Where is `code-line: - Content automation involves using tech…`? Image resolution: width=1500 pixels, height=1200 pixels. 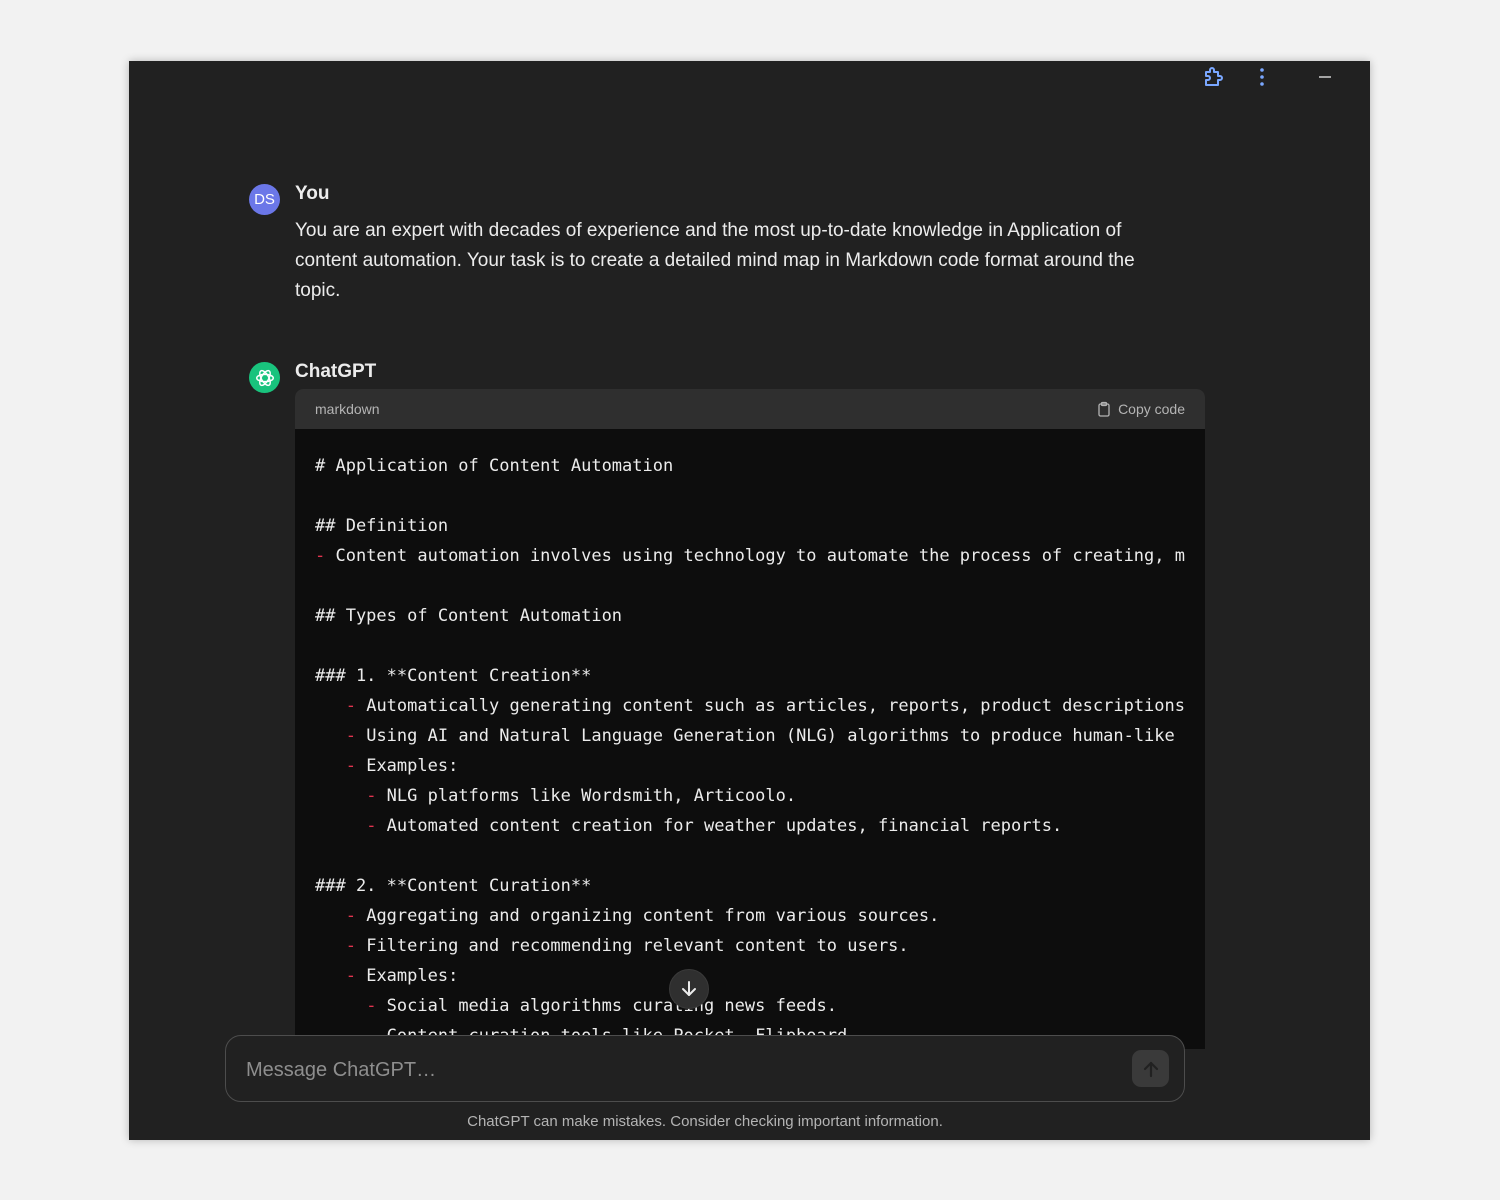 code-line: - Content automation involves using tech… is located at coordinates (750, 556).